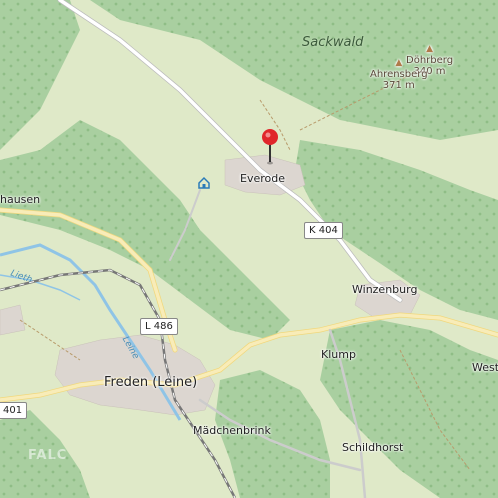 This screenshot has width=498, height=498. I want to click on place-label-west: West, so click(485, 367).